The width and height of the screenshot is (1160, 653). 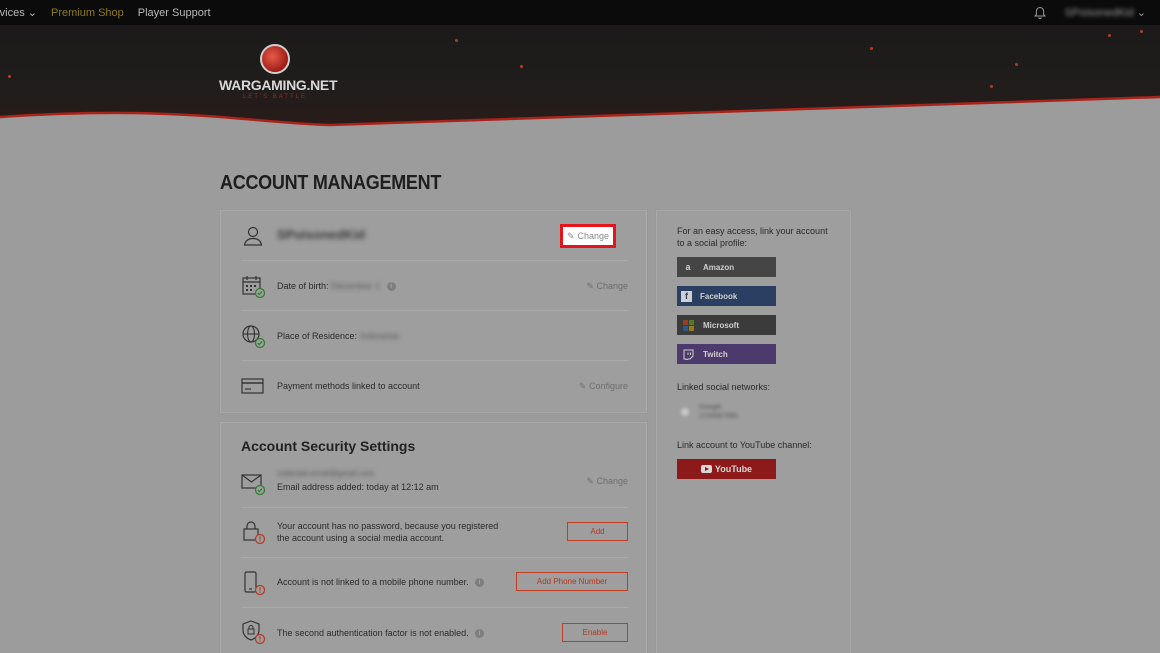 I want to click on facebook-link-button: f Facebook, so click(x=726, y=296).